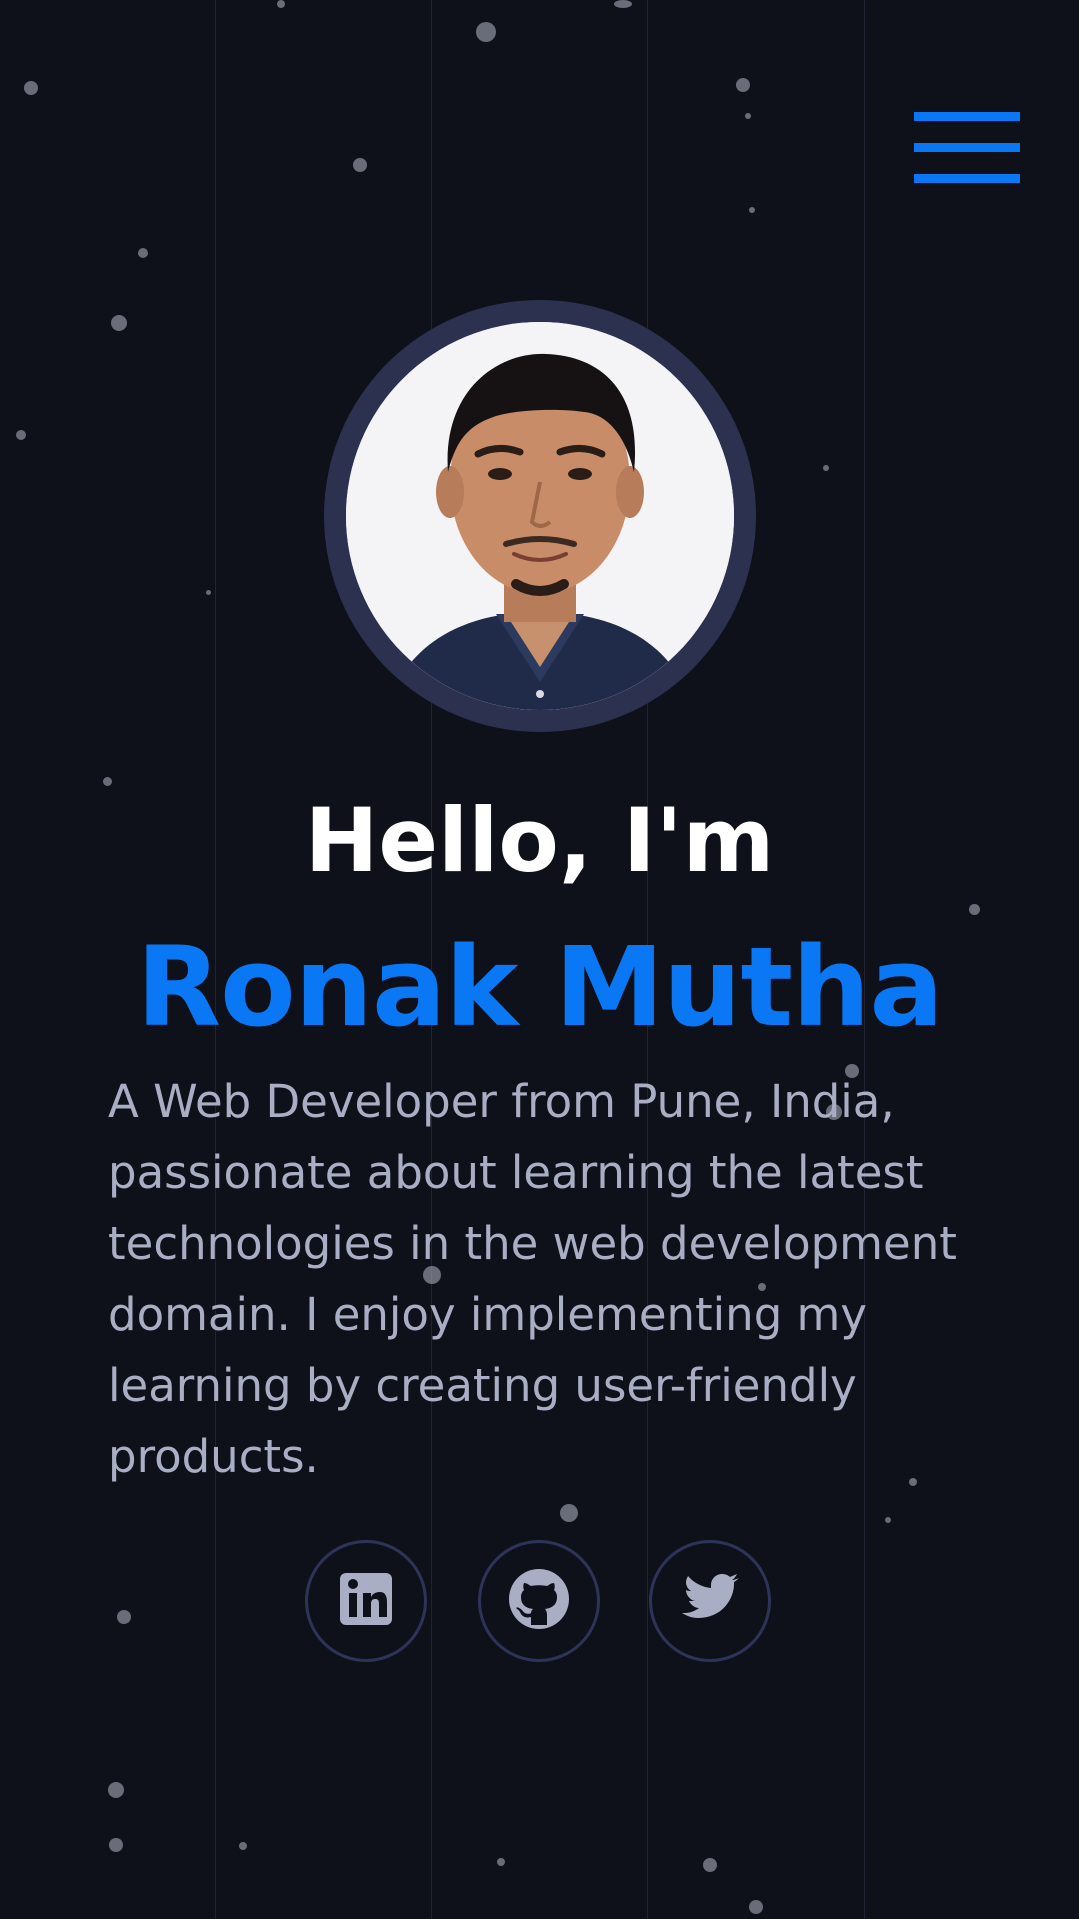  Describe the element at coordinates (539, 987) in the screenshot. I see `name-heading: Ronak Mutha` at that location.